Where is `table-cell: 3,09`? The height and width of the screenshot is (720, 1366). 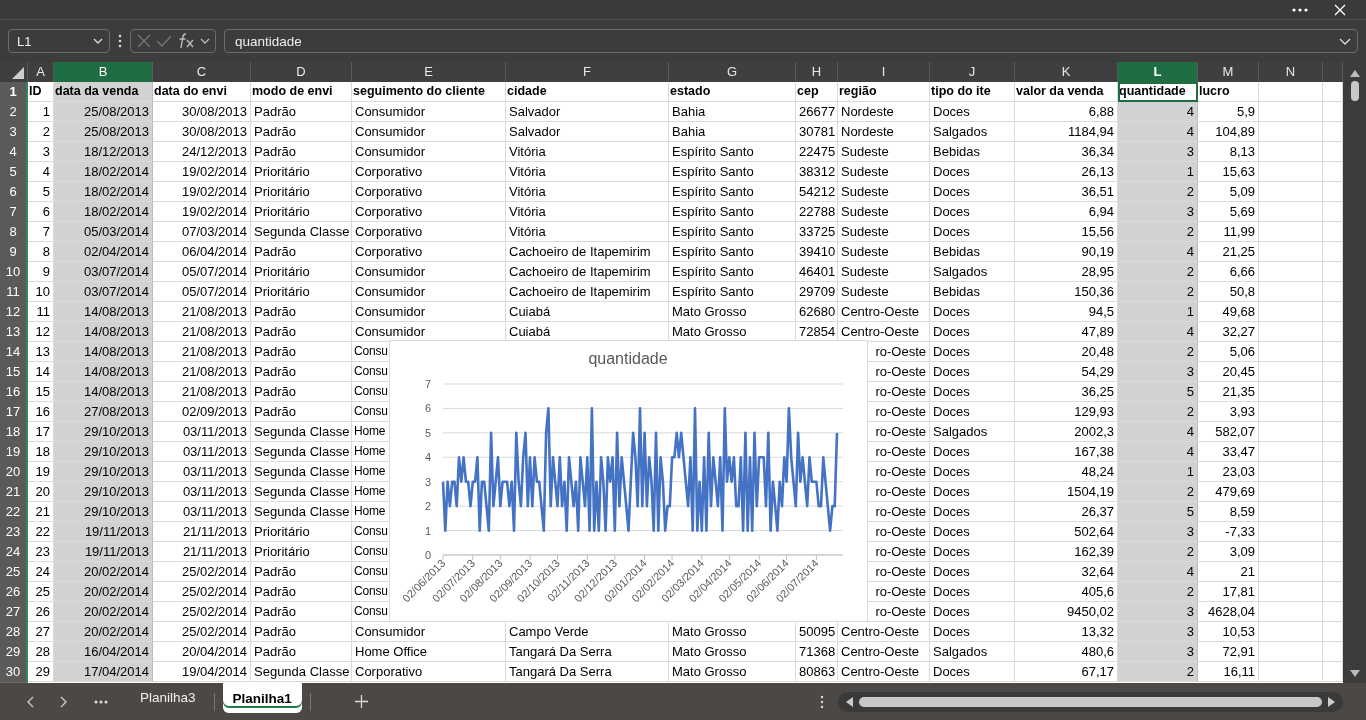
table-cell: 3,09 is located at coordinates (1228, 552).